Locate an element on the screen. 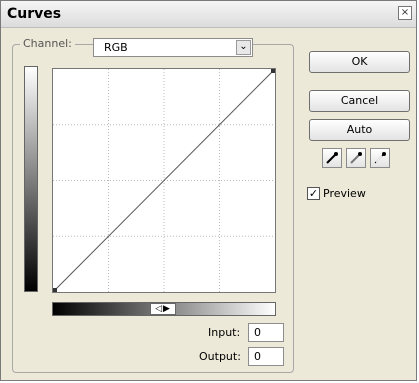  channel-value: RGB is located at coordinates (116, 47).